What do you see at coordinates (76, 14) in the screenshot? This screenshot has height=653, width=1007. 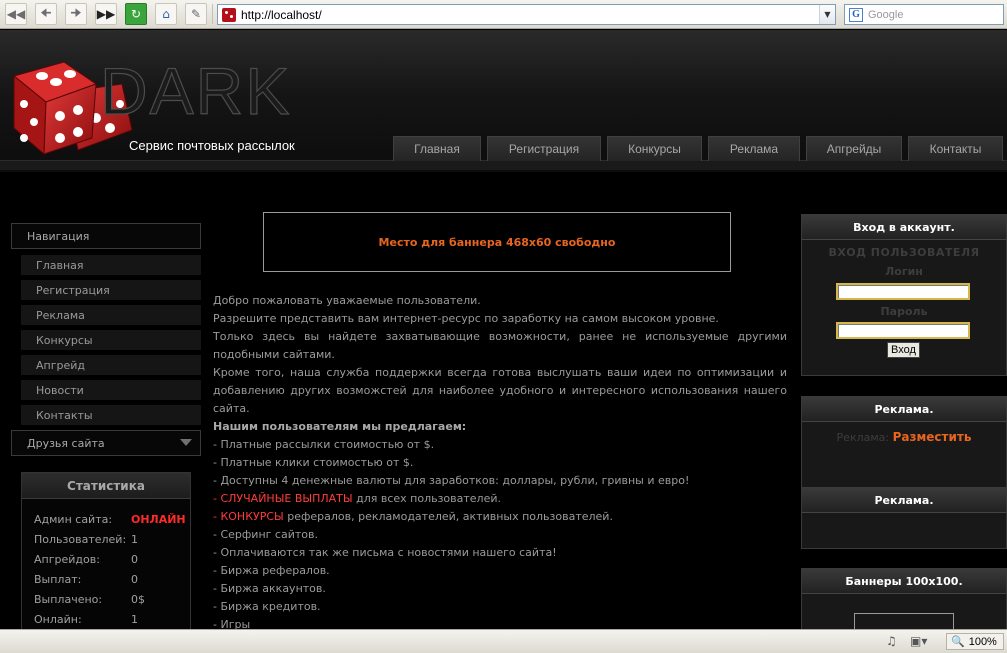 I see `forward-icon: 🠊` at bounding box center [76, 14].